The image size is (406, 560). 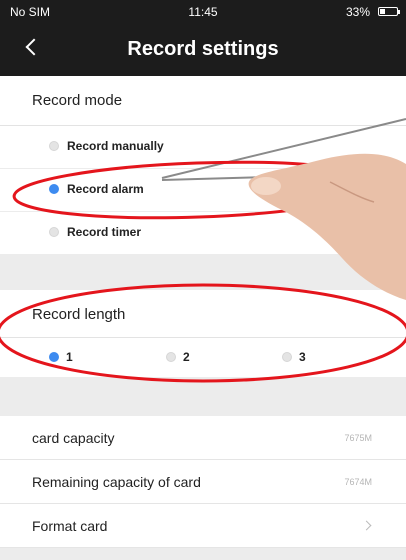 I want to click on page-title: Record settings, so click(x=203, y=49).